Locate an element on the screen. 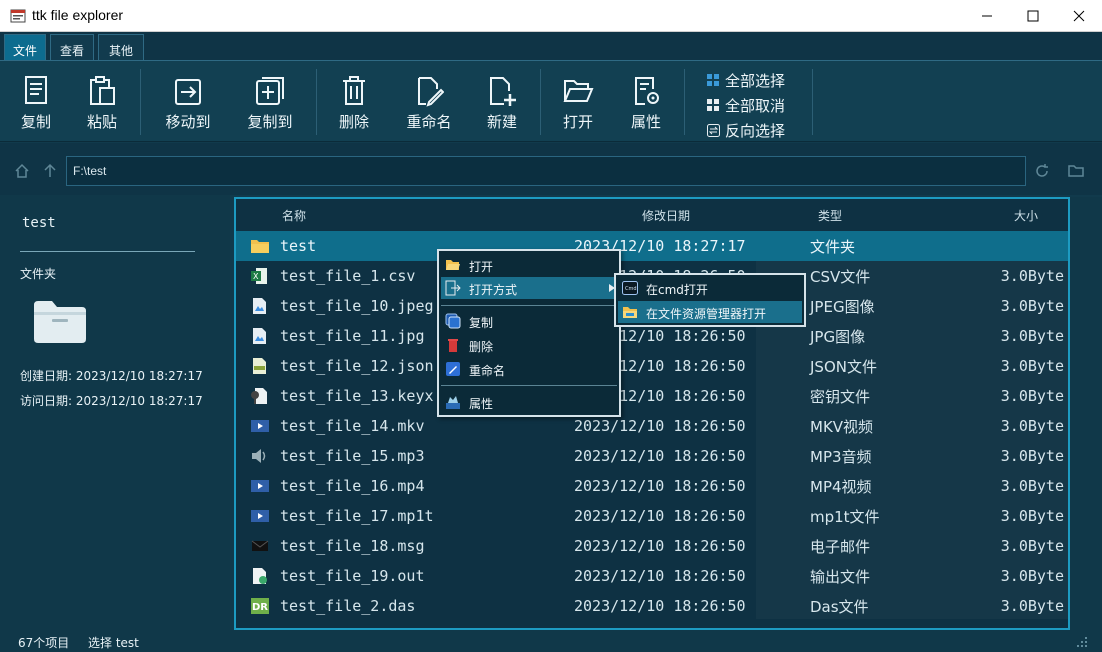  selected-item-name: test is located at coordinates (39, 223).